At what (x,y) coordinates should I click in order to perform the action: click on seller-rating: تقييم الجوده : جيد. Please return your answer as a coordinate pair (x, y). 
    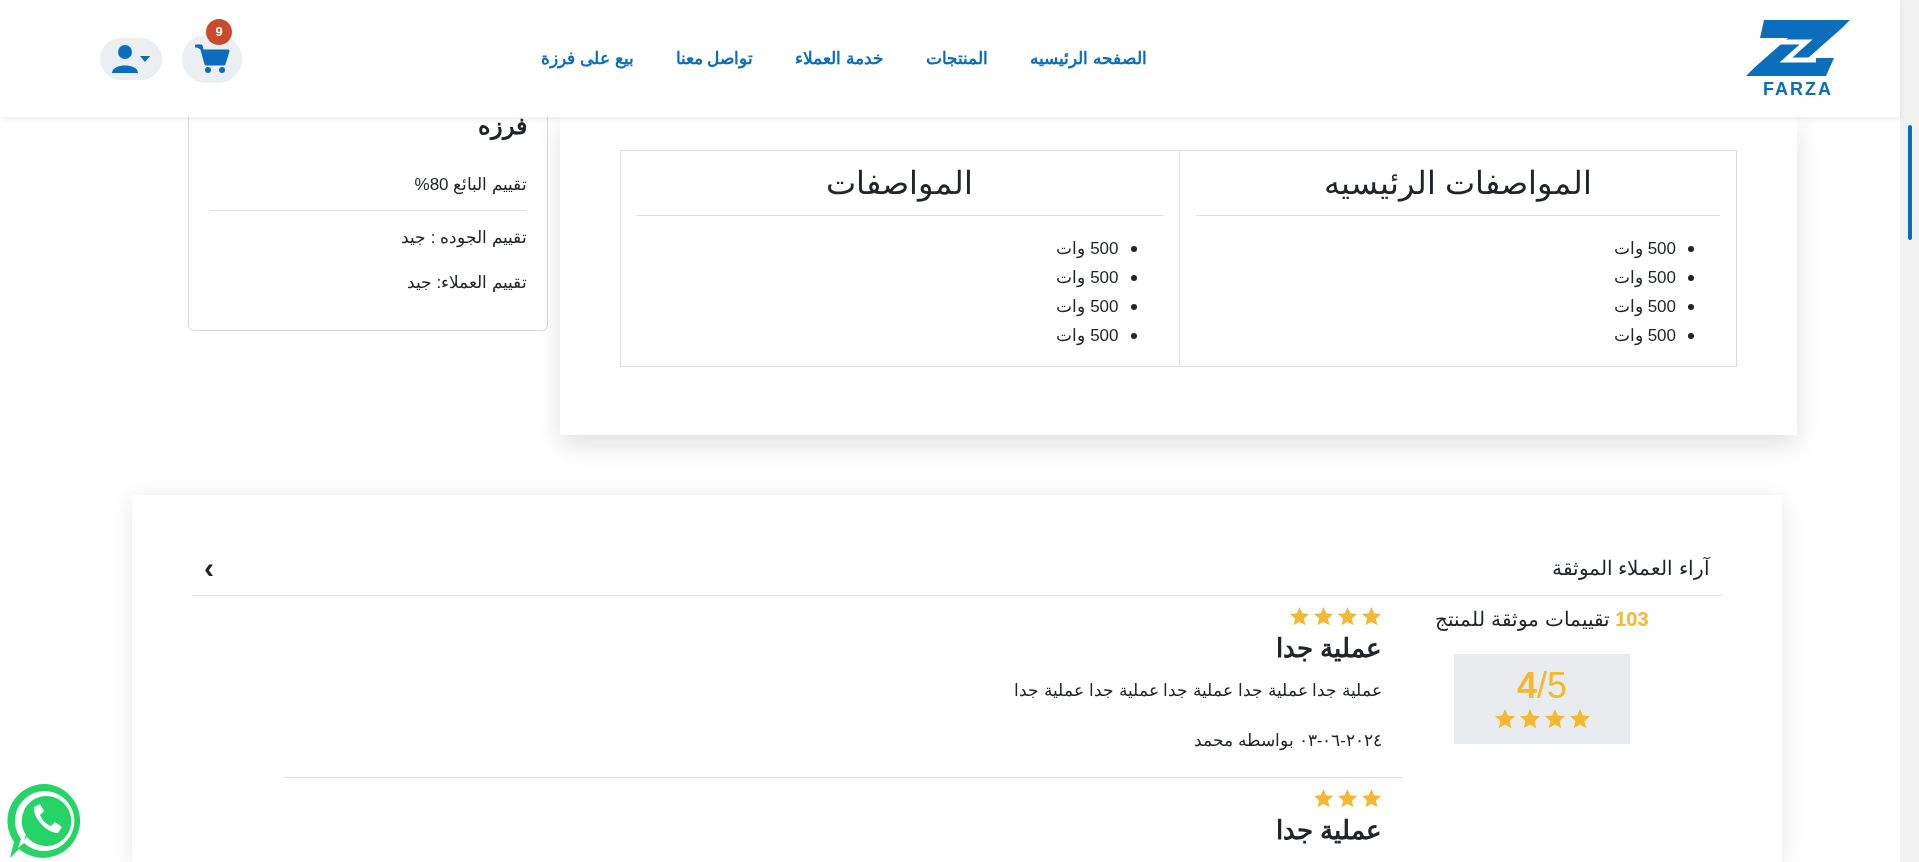
    Looking at the image, I should click on (464, 237).